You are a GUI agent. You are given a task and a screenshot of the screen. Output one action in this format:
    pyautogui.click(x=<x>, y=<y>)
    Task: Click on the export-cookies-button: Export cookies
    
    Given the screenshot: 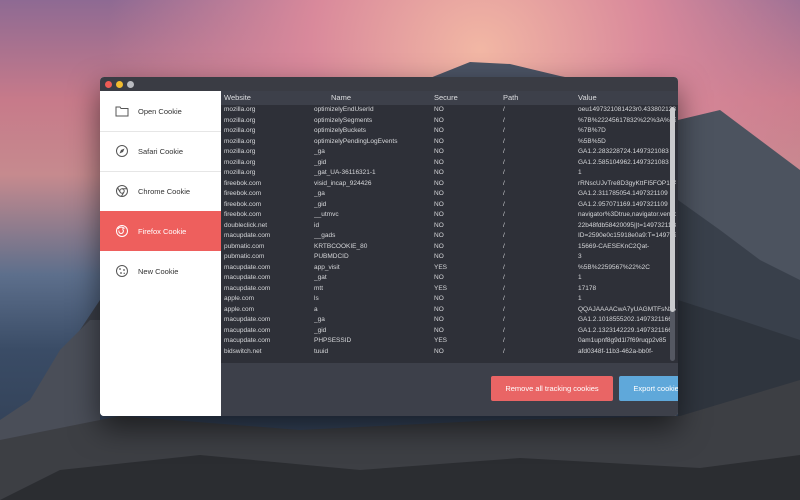 What is the action you would take?
    pyautogui.click(x=648, y=388)
    